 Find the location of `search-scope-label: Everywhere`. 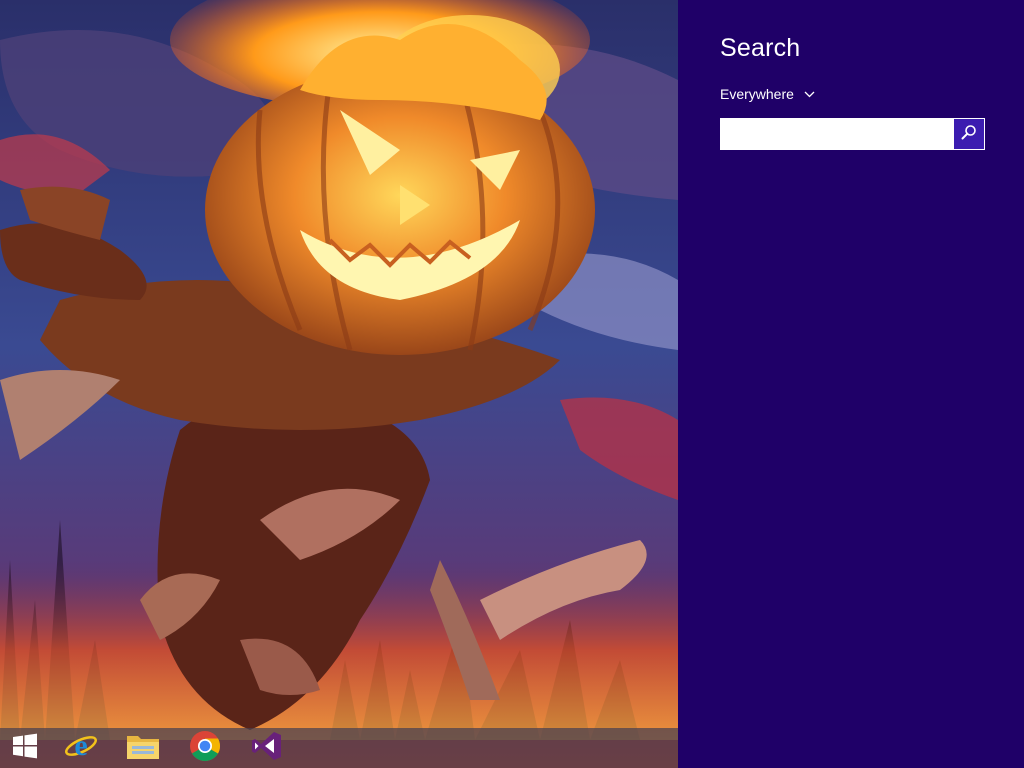

search-scope-label: Everywhere is located at coordinates (757, 94).